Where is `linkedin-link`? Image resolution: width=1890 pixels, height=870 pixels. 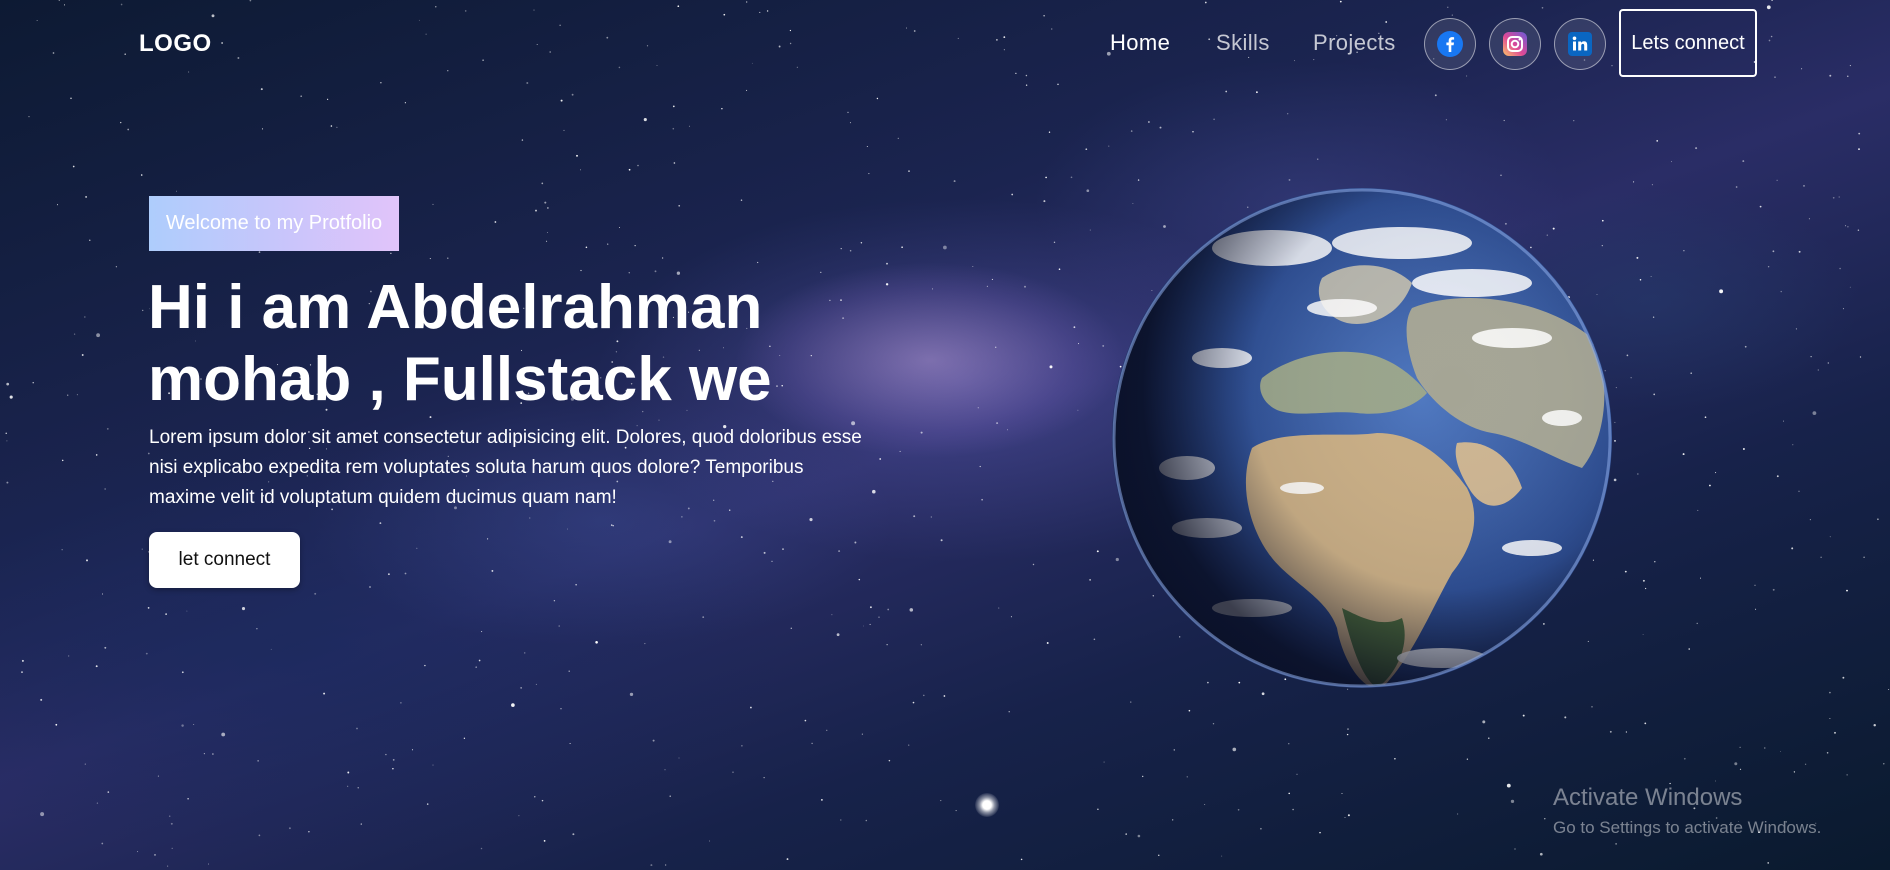 linkedin-link is located at coordinates (1580, 44).